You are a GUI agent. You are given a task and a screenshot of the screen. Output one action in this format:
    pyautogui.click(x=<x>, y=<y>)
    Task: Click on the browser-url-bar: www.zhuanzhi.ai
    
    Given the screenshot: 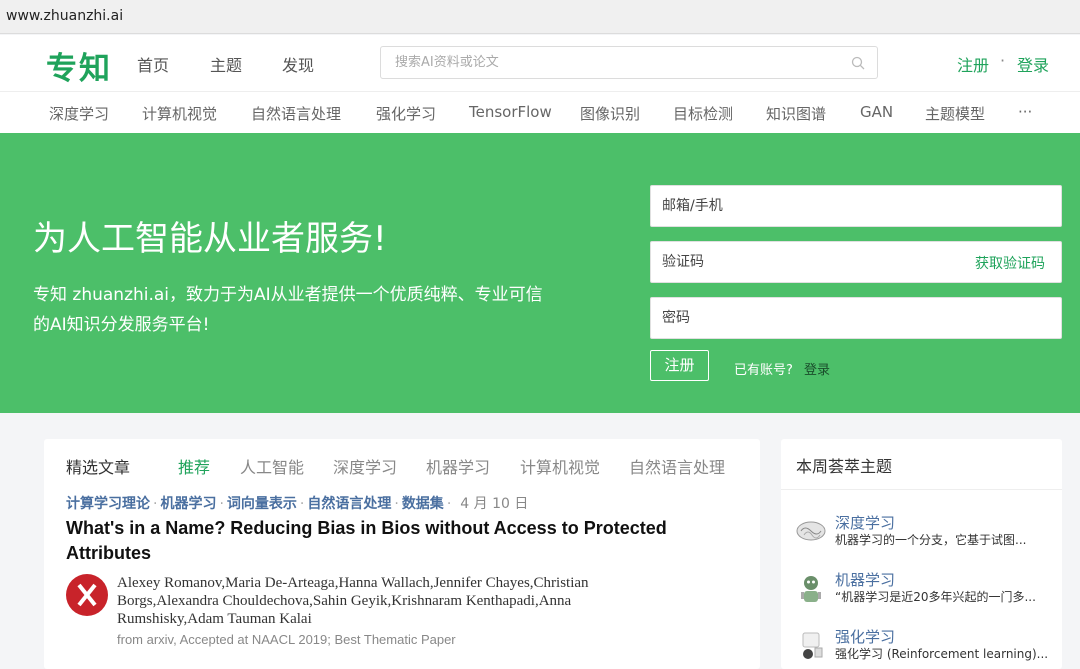 What is the action you would take?
    pyautogui.click(x=540, y=17)
    